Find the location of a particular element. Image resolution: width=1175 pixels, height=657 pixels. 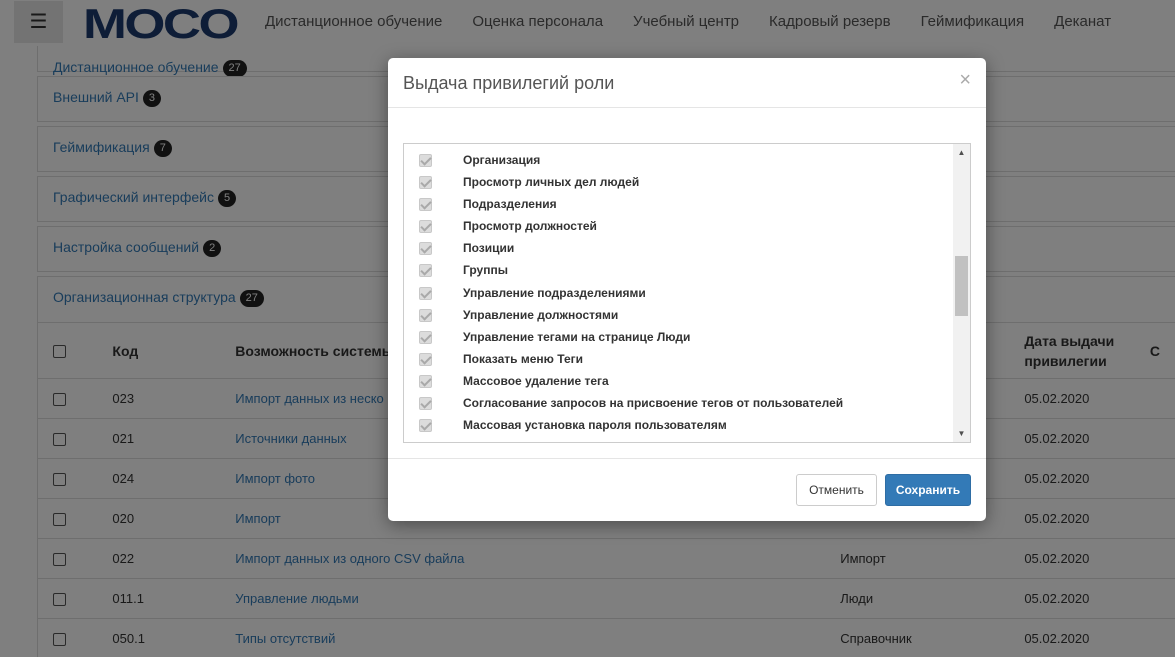

privilege-label: Массовая установка пароля пользователям is located at coordinates (595, 425).